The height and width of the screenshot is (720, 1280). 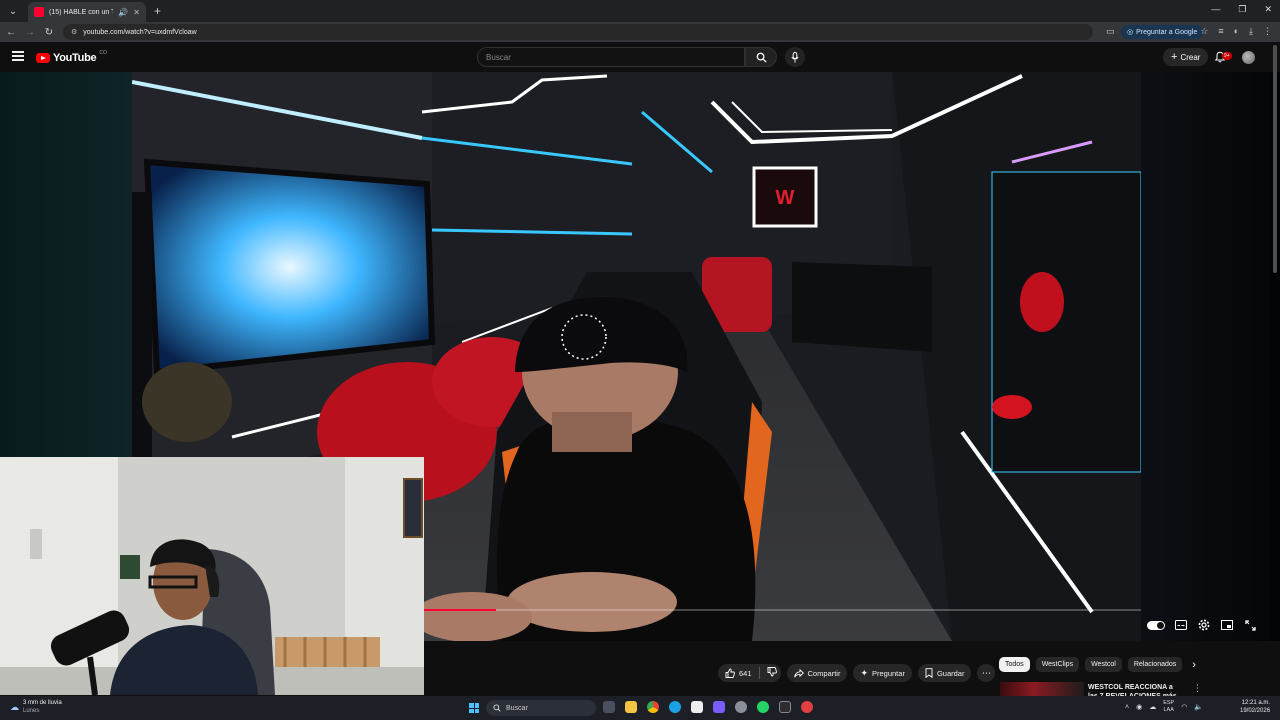 What do you see at coordinates (1275, 370) in the screenshot?
I see `page-scrollbar` at bounding box center [1275, 370].